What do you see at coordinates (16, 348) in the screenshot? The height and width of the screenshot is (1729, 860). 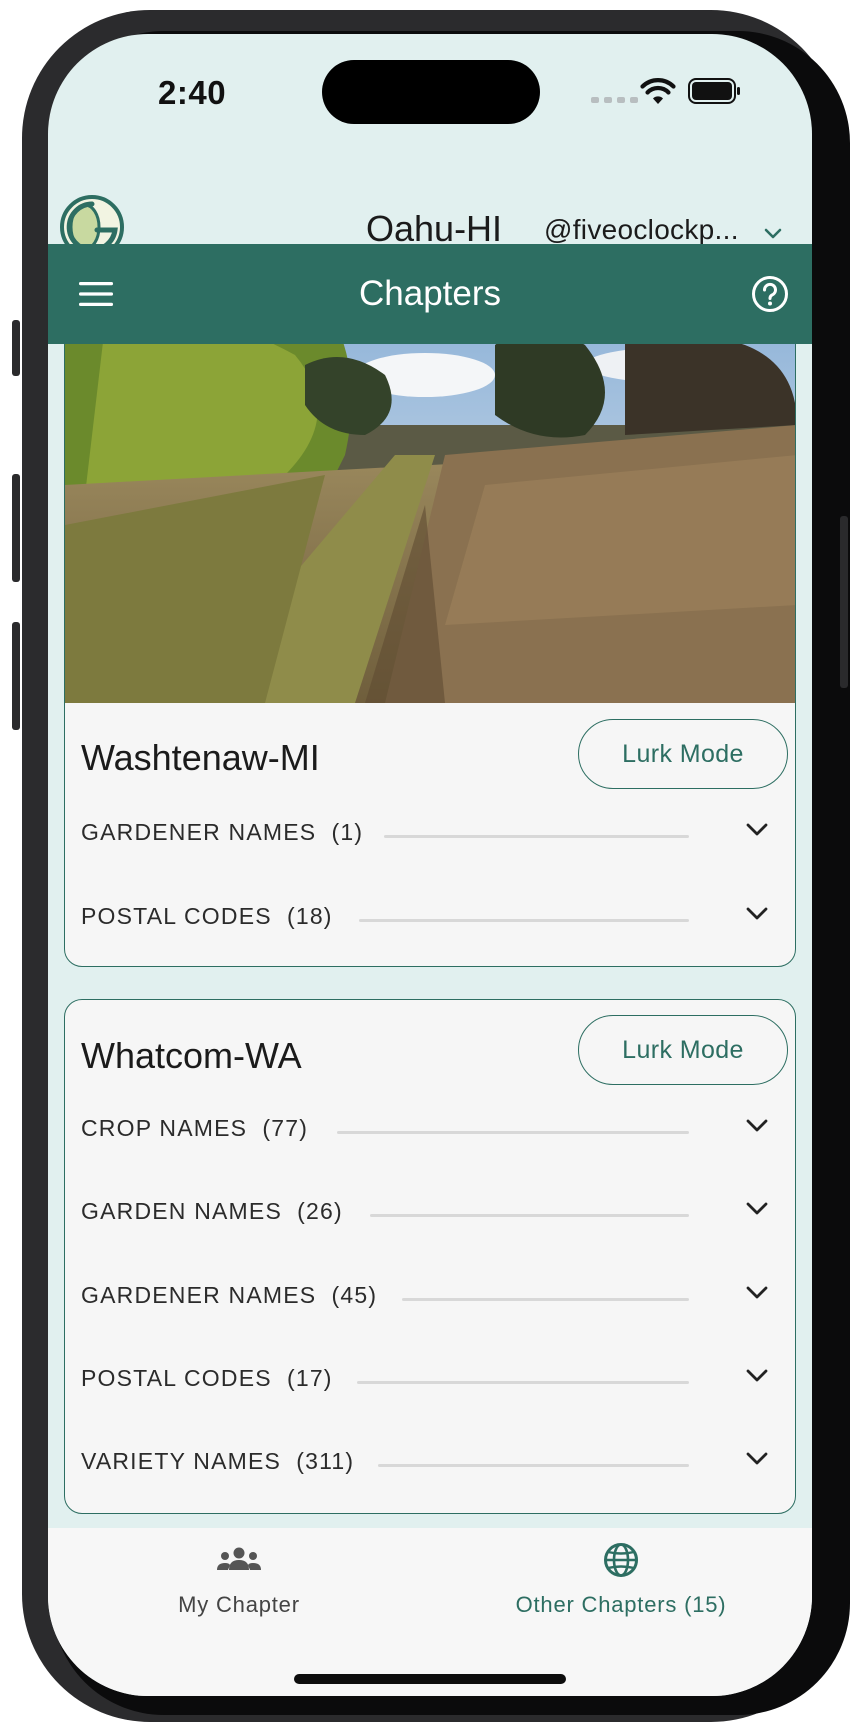 I see `action-button` at bounding box center [16, 348].